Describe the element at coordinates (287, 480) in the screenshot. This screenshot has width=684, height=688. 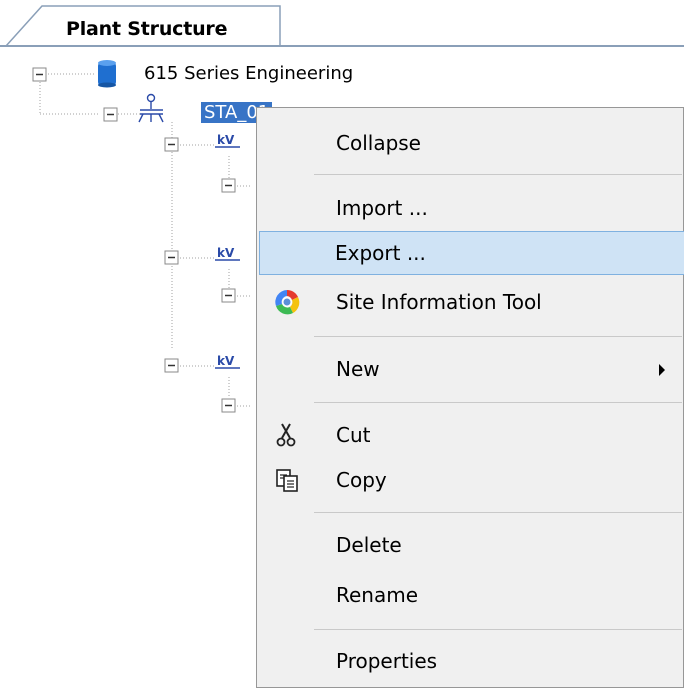
I see `copy-icon` at that location.